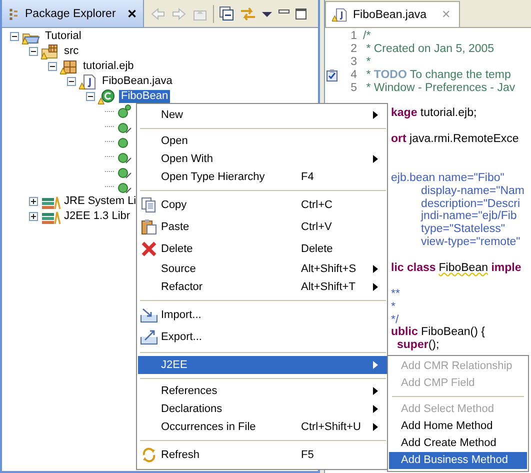 This screenshot has height=473, width=531. I want to click on line-number: 3, so click(353, 62).